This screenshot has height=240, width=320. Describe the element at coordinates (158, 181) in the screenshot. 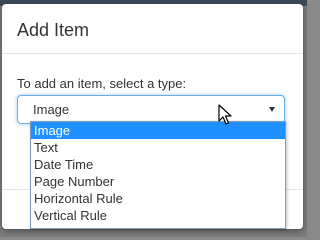

I see `option-page-number: Page Number` at that location.